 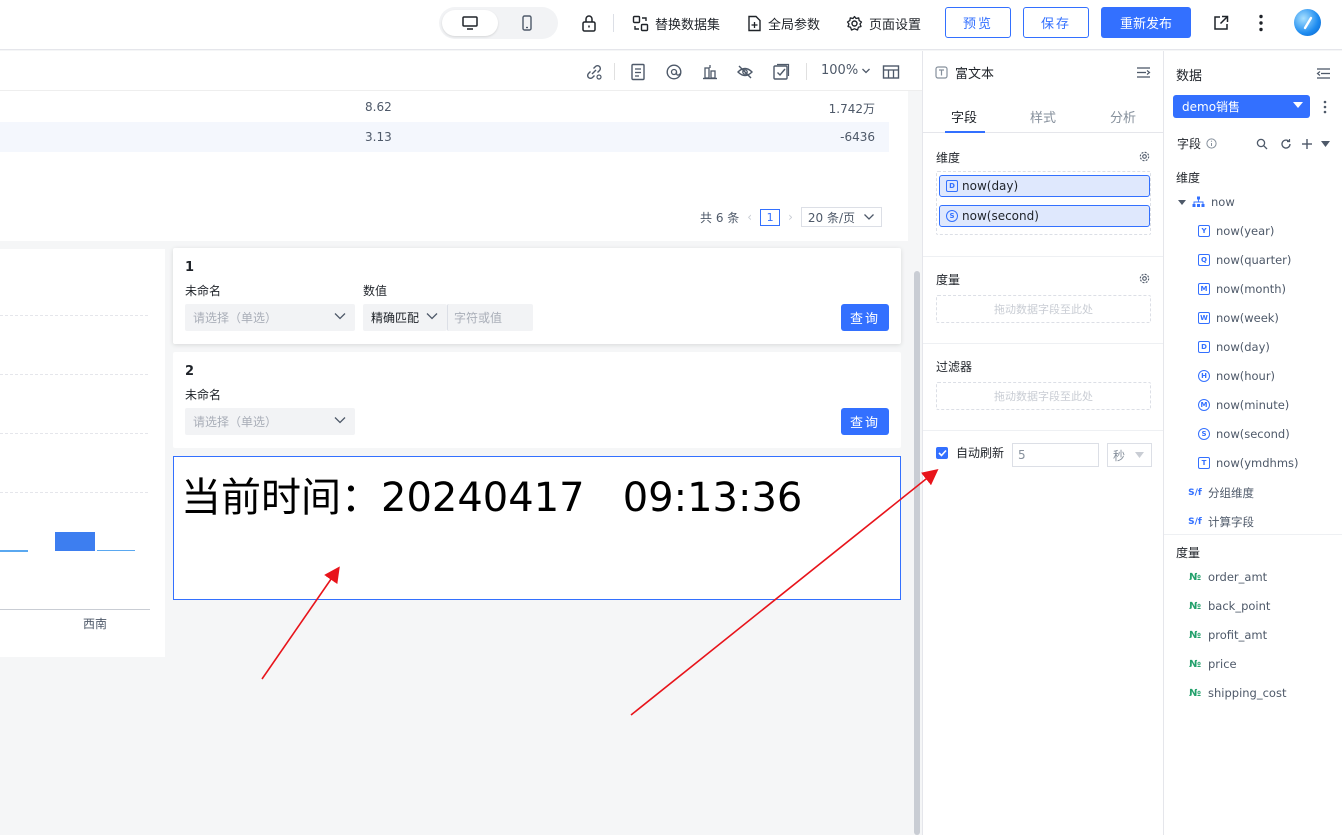 I want to click on chart-gridline, so click(x=74, y=433).